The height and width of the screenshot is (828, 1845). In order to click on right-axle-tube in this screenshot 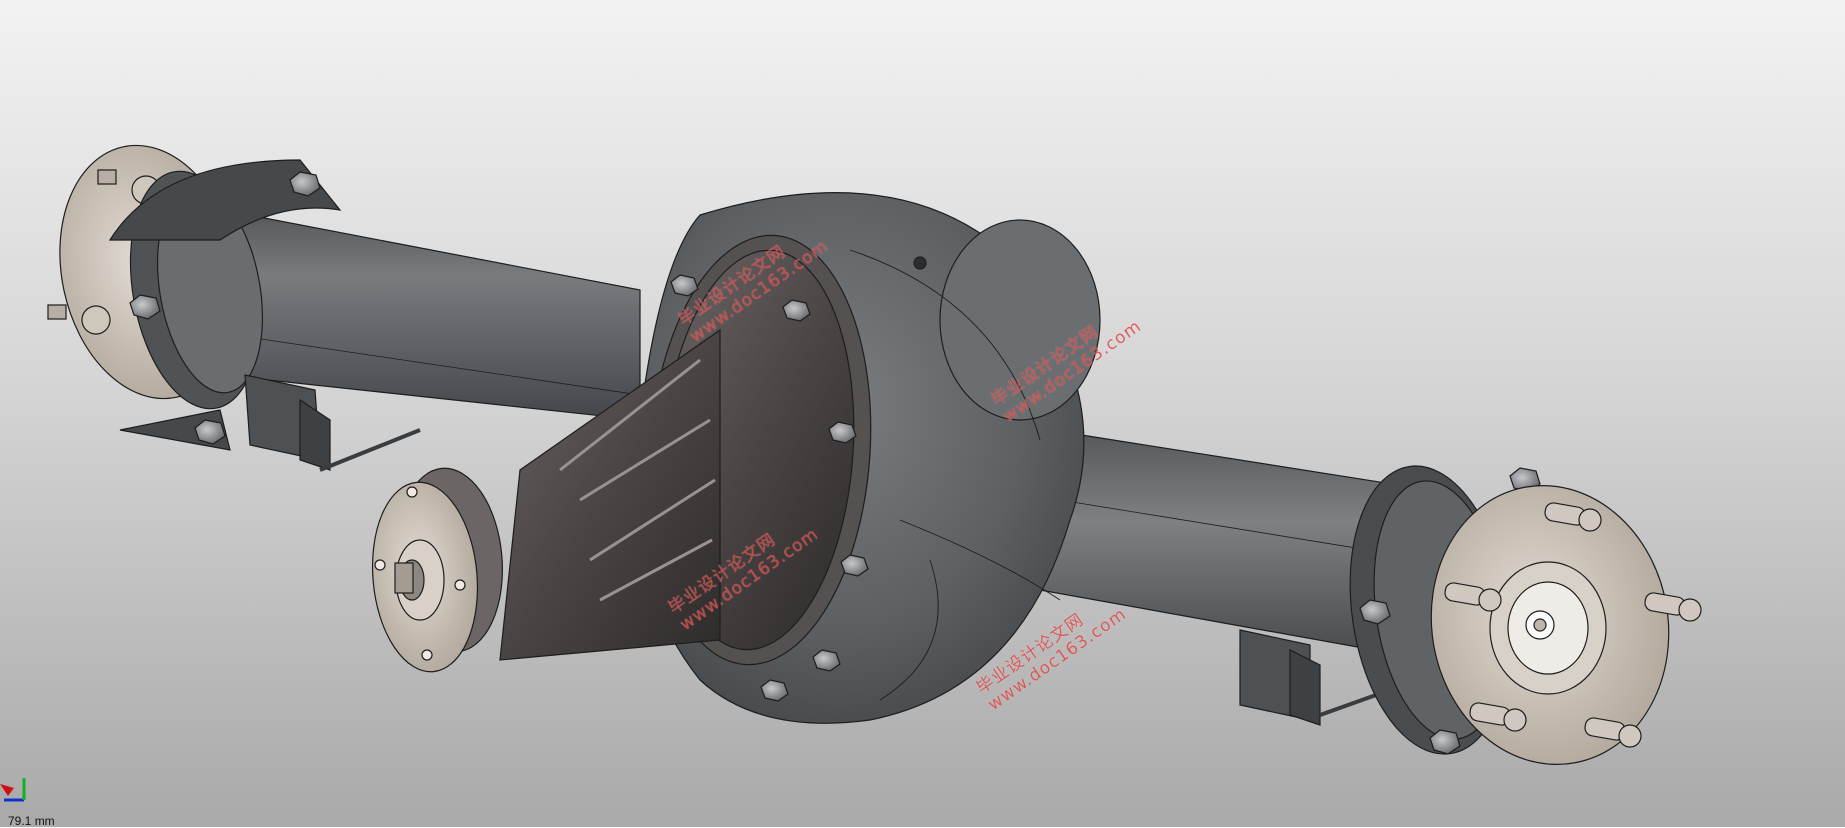, I will do `click(1370, 597)`.